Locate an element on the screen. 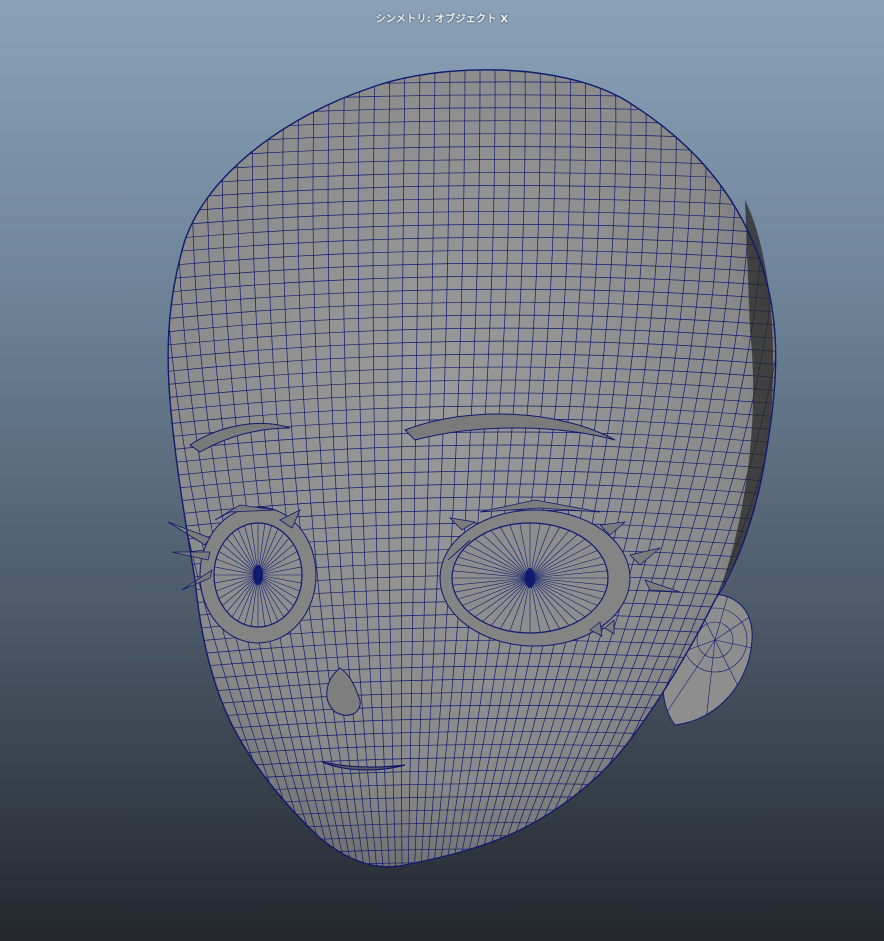 The image size is (884, 941). left-eye is located at coordinates (258, 575).